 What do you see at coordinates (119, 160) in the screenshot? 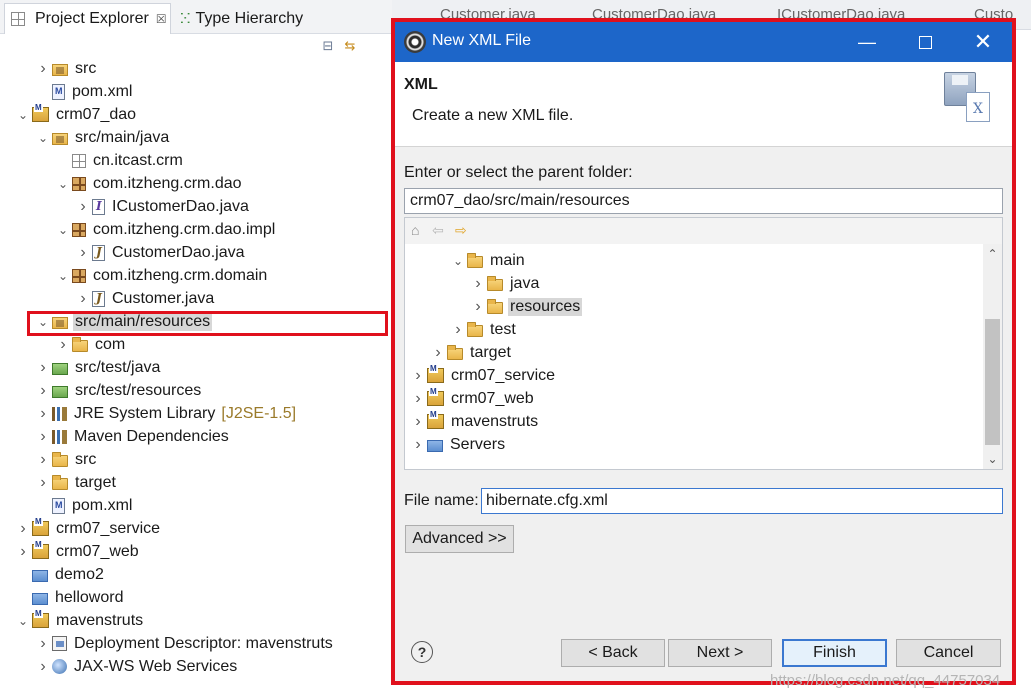
I see `tree-item: cn.itcast.crm` at bounding box center [119, 160].